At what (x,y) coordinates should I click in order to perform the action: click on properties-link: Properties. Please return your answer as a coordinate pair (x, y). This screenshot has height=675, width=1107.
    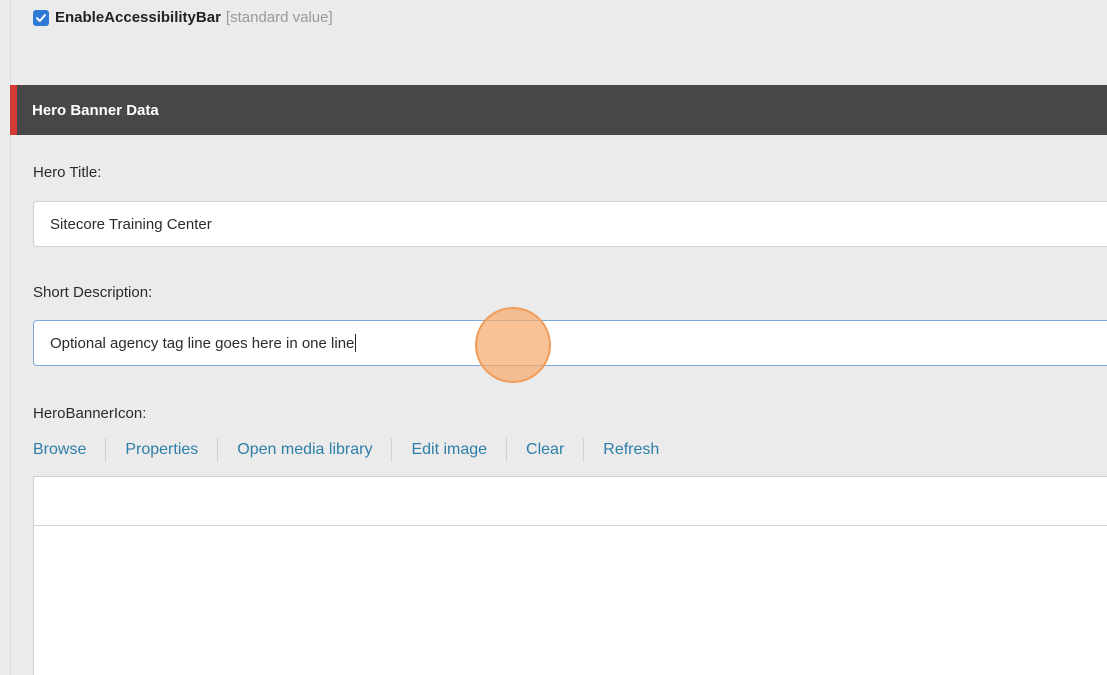
    Looking at the image, I should click on (161, 450).